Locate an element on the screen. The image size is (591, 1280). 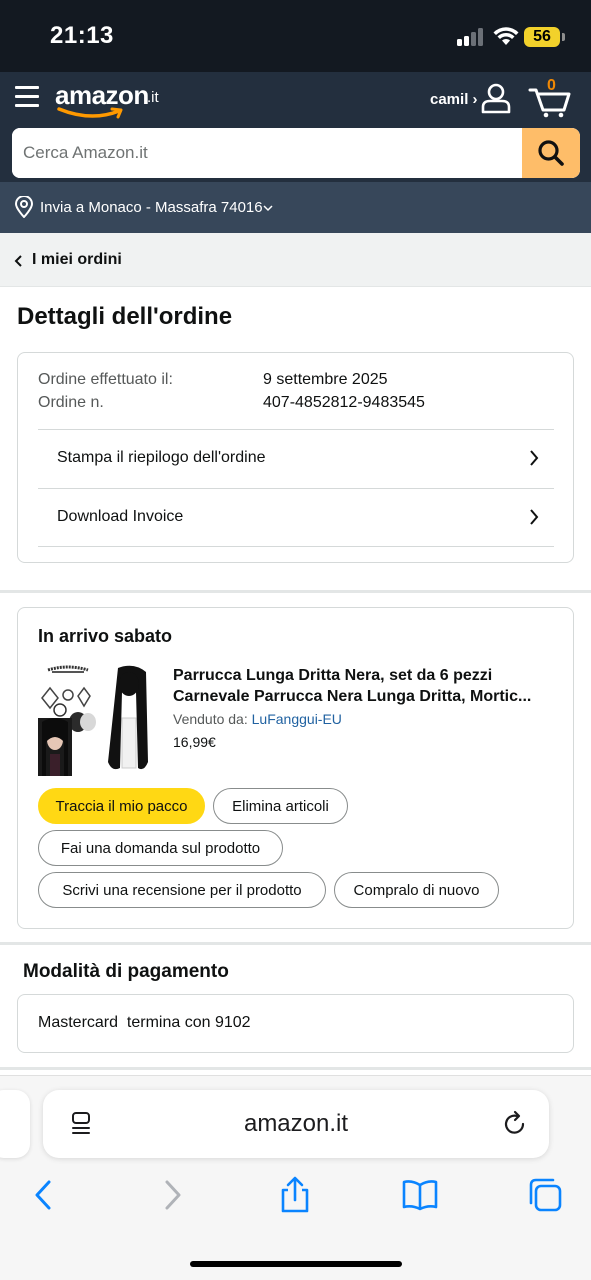
search-input is located at coordinates (267, 153).